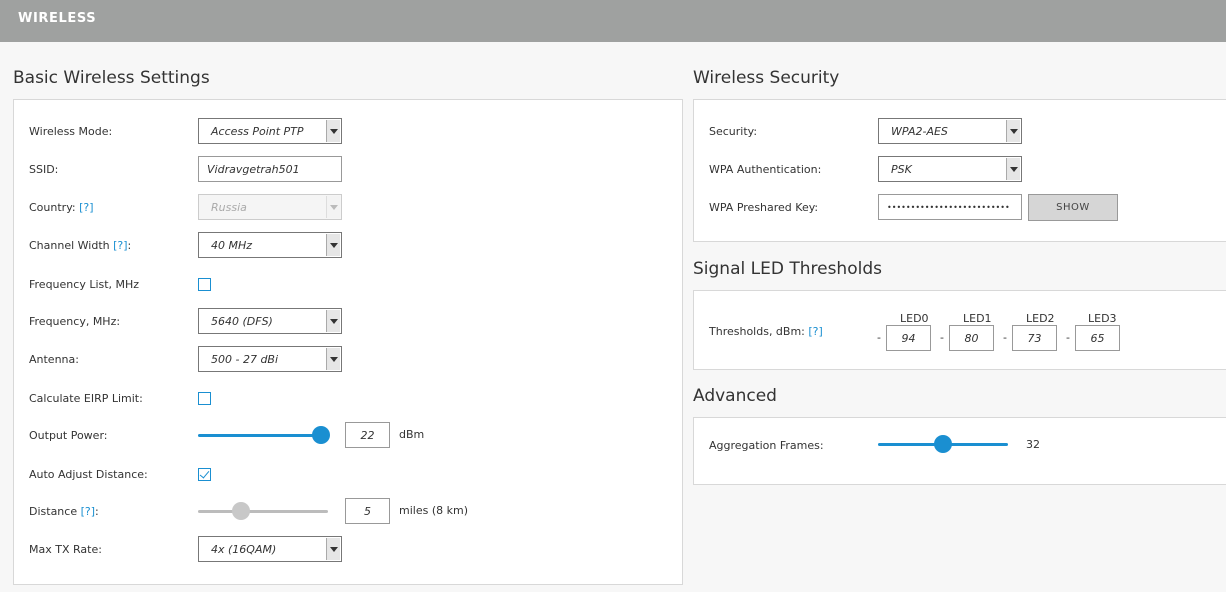  I want to click on channel-width-value: 40 MHz, so click(232, 245).